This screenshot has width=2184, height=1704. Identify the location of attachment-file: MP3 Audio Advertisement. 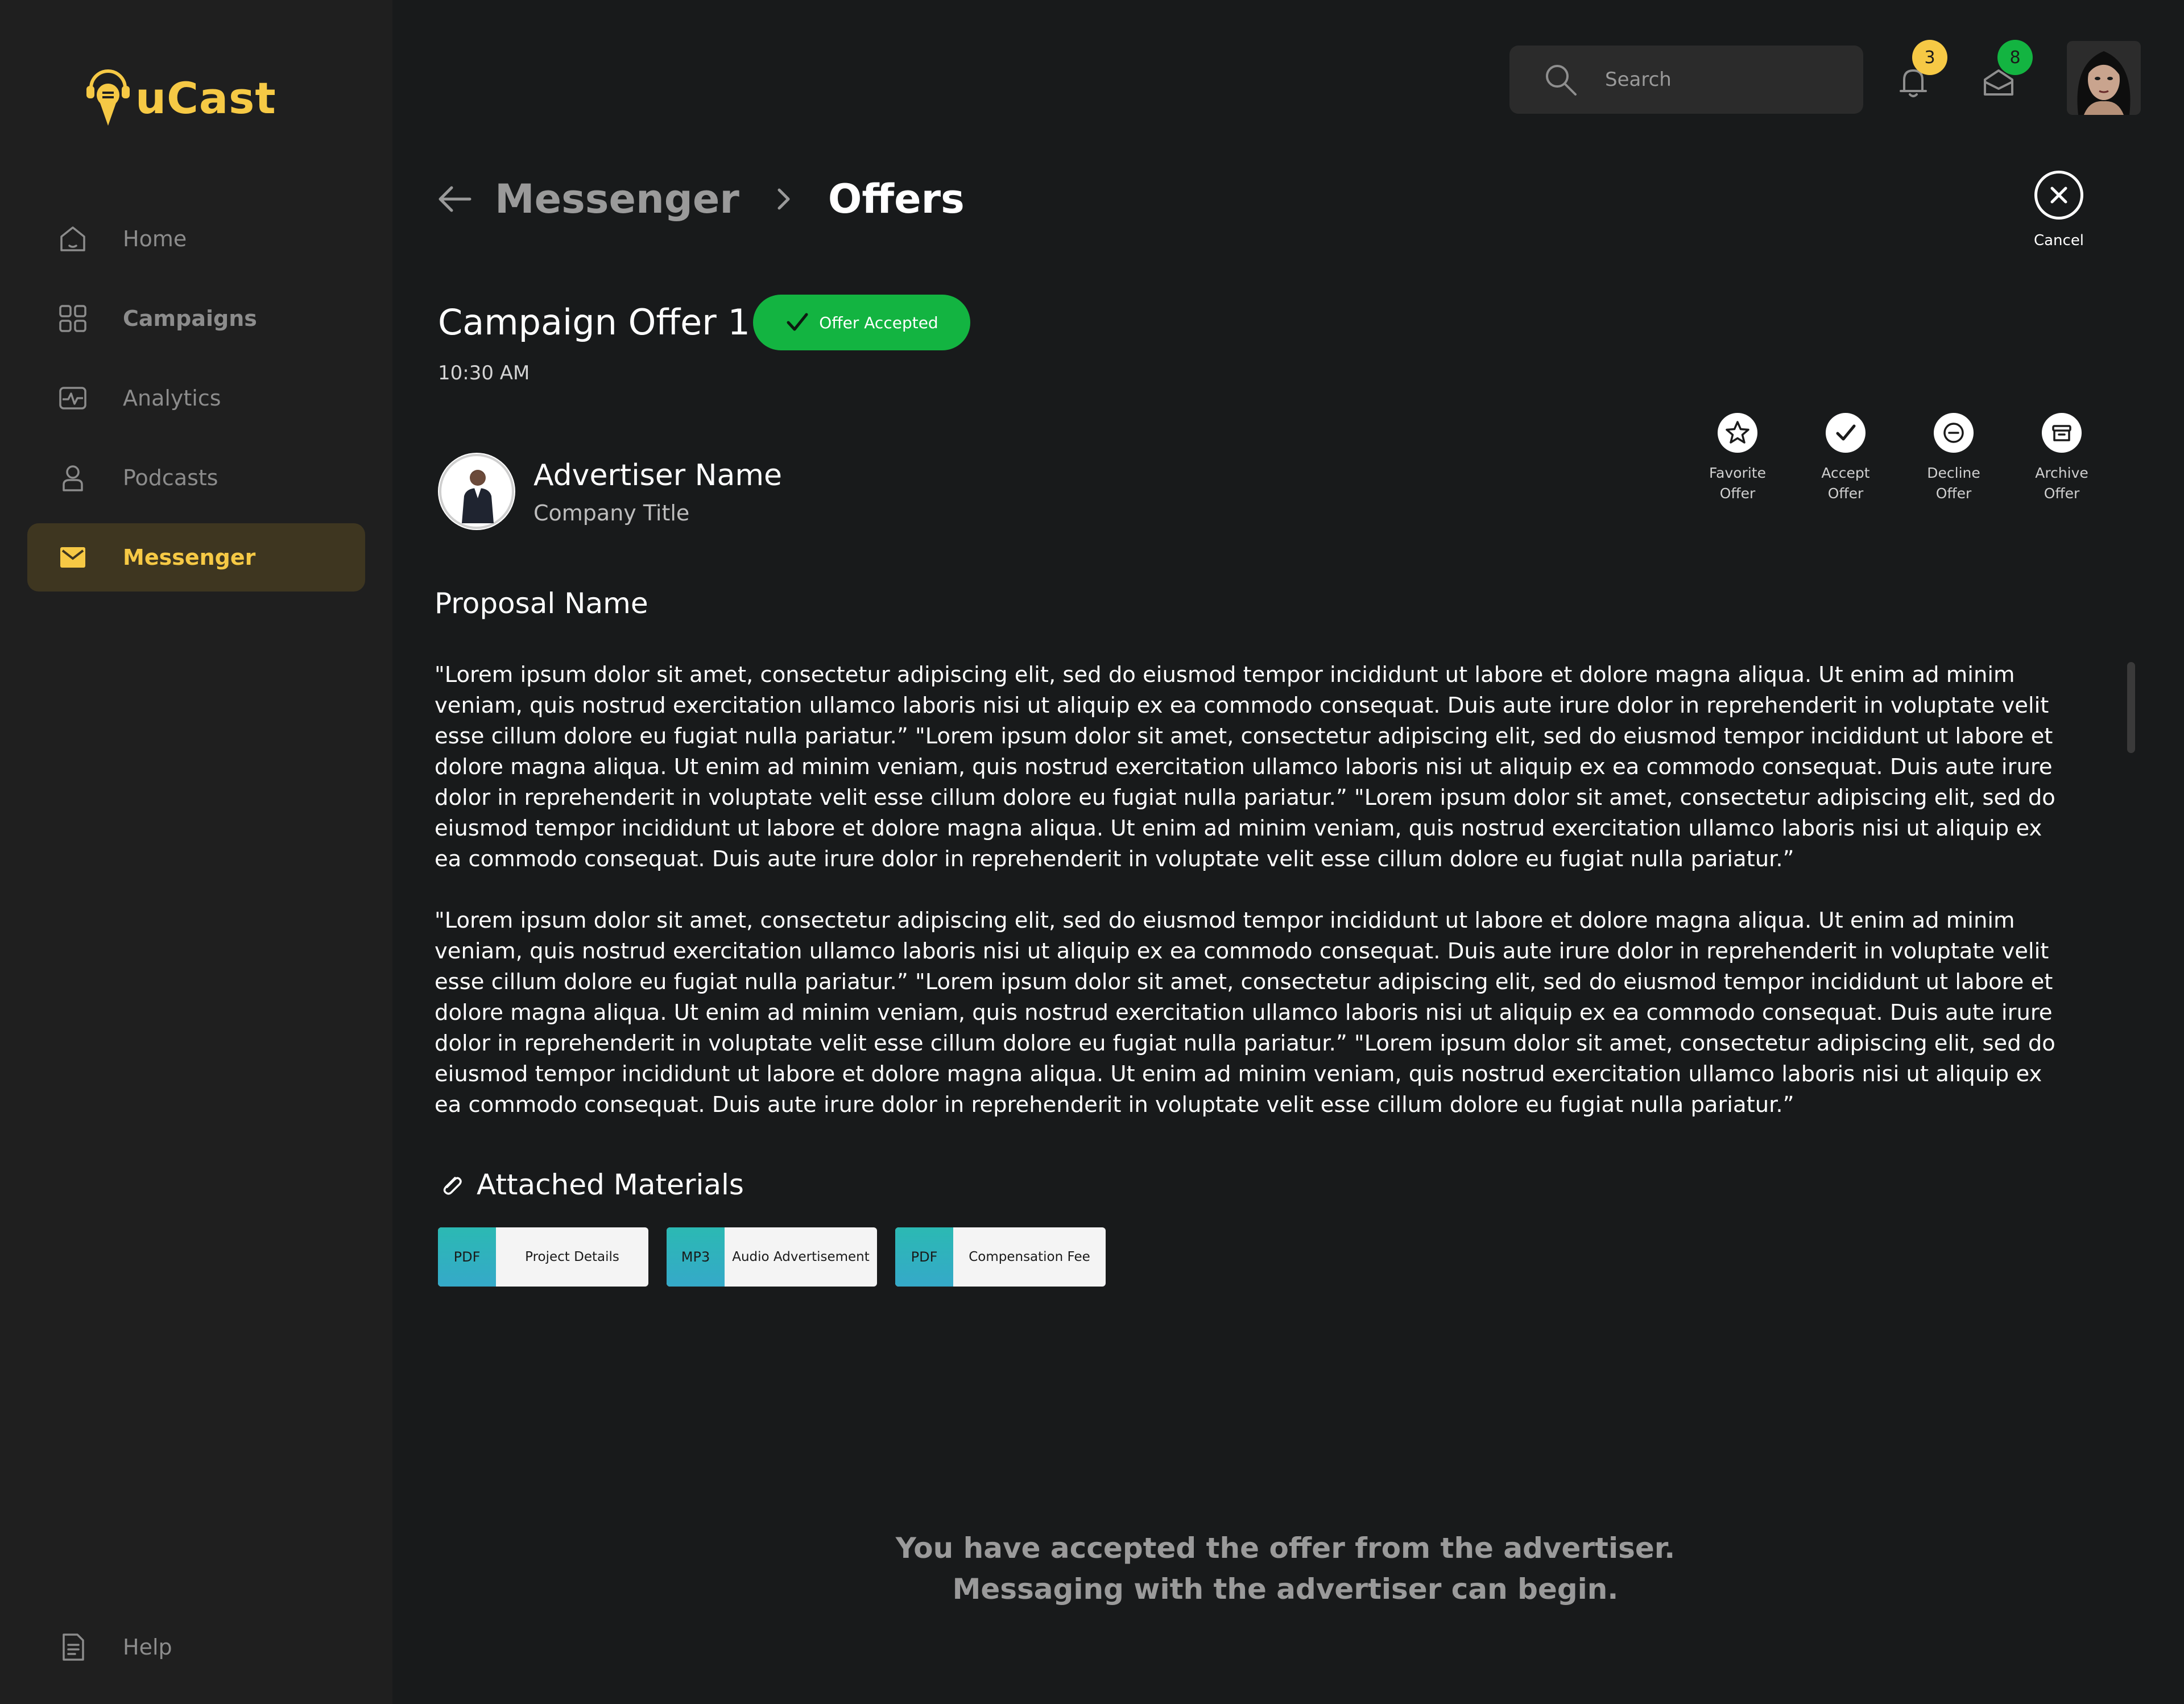
(772, 1257).